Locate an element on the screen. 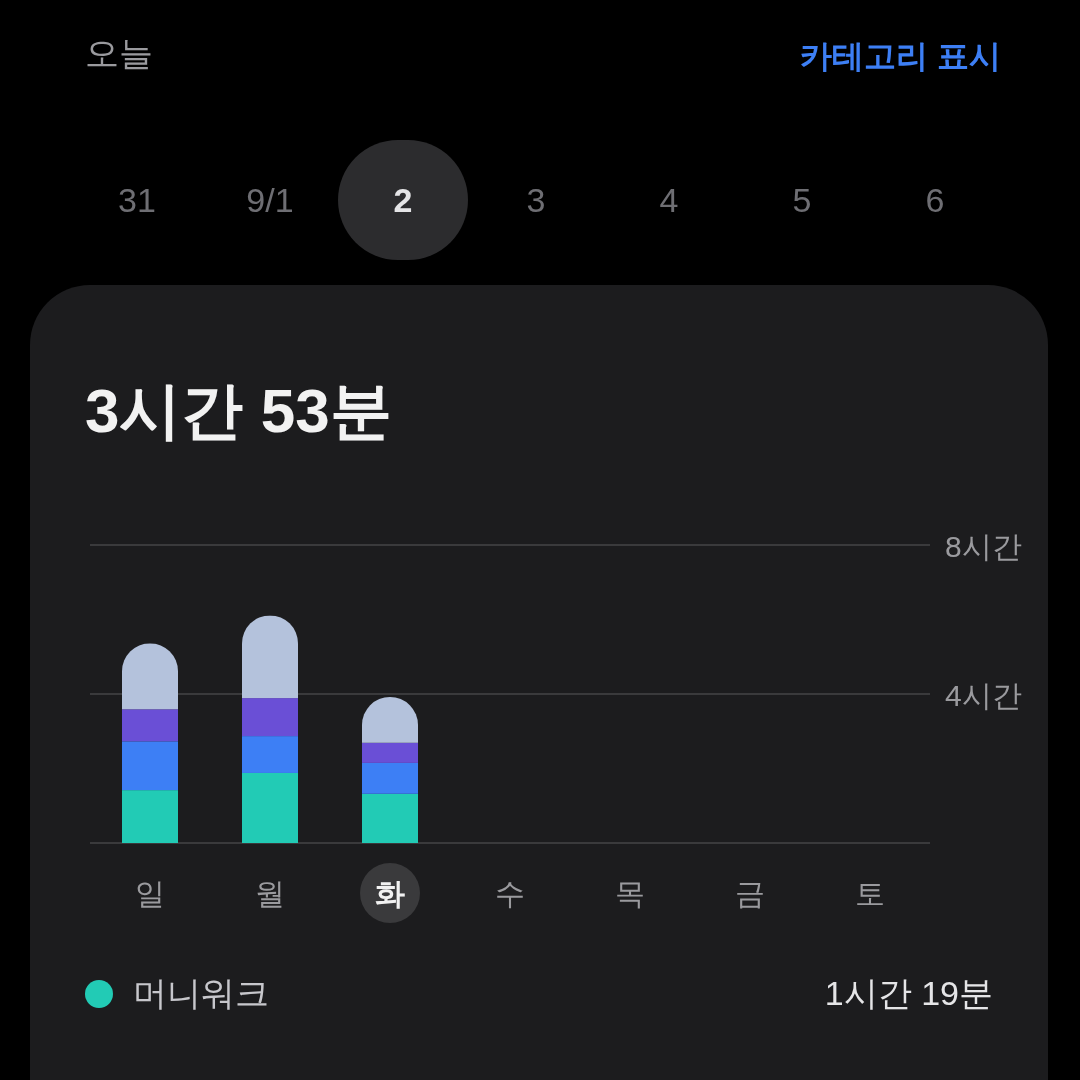 This screenshot has width=1080, height=1080. legend-label: 머니워크 is located at coordinates (201, 993).